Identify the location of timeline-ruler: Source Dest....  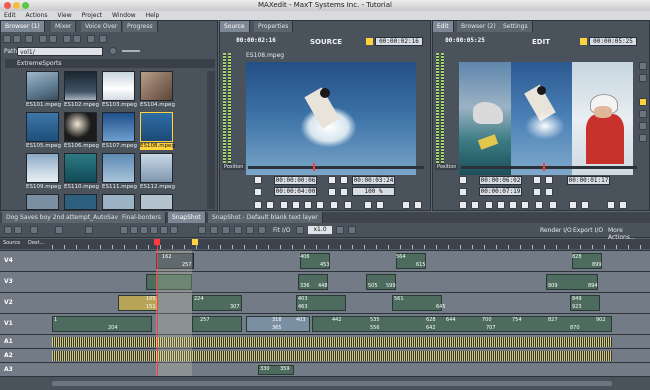
(325, 244).